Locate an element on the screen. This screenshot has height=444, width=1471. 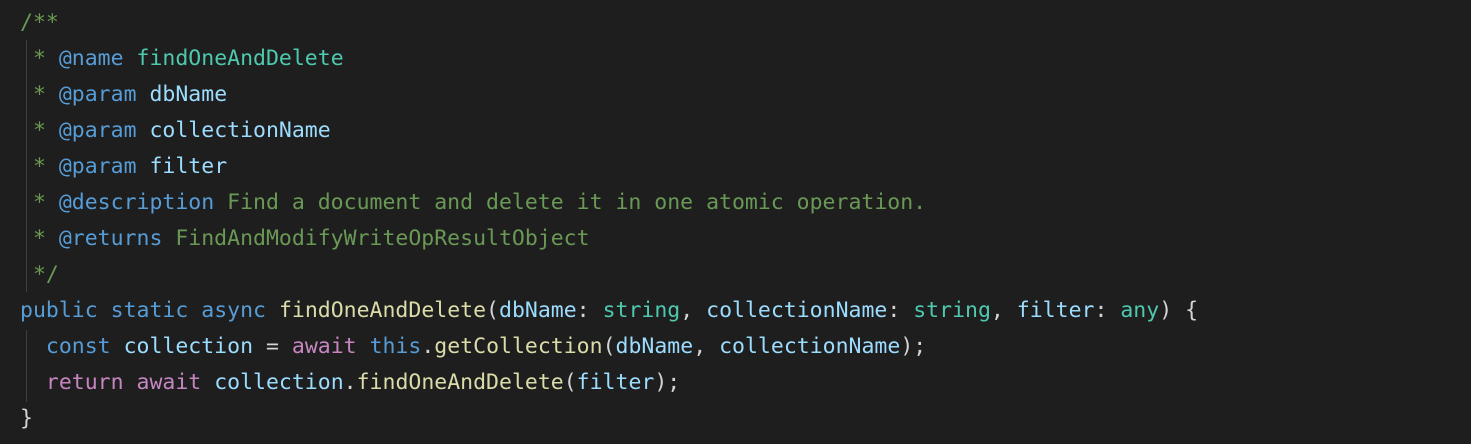
code-token: @name is located at coordinates (91, 58).